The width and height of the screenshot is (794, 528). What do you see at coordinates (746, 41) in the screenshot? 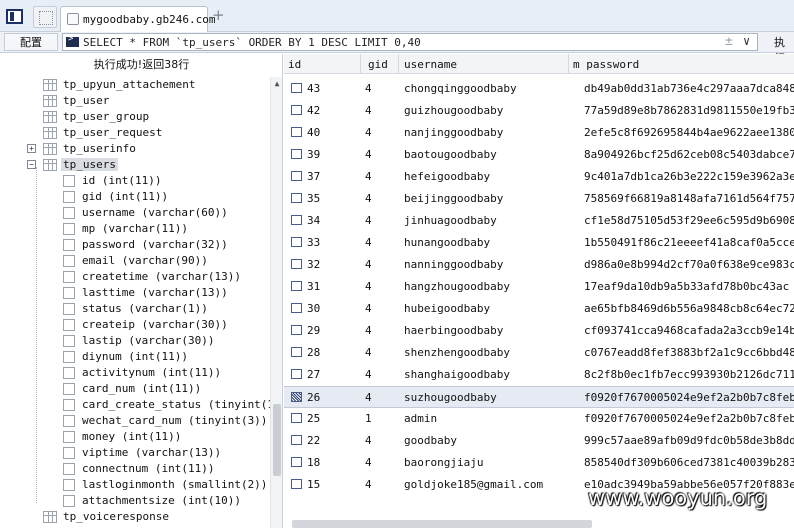
I see `chevron-down-icon: ∨` at bounding box center [746, 41].